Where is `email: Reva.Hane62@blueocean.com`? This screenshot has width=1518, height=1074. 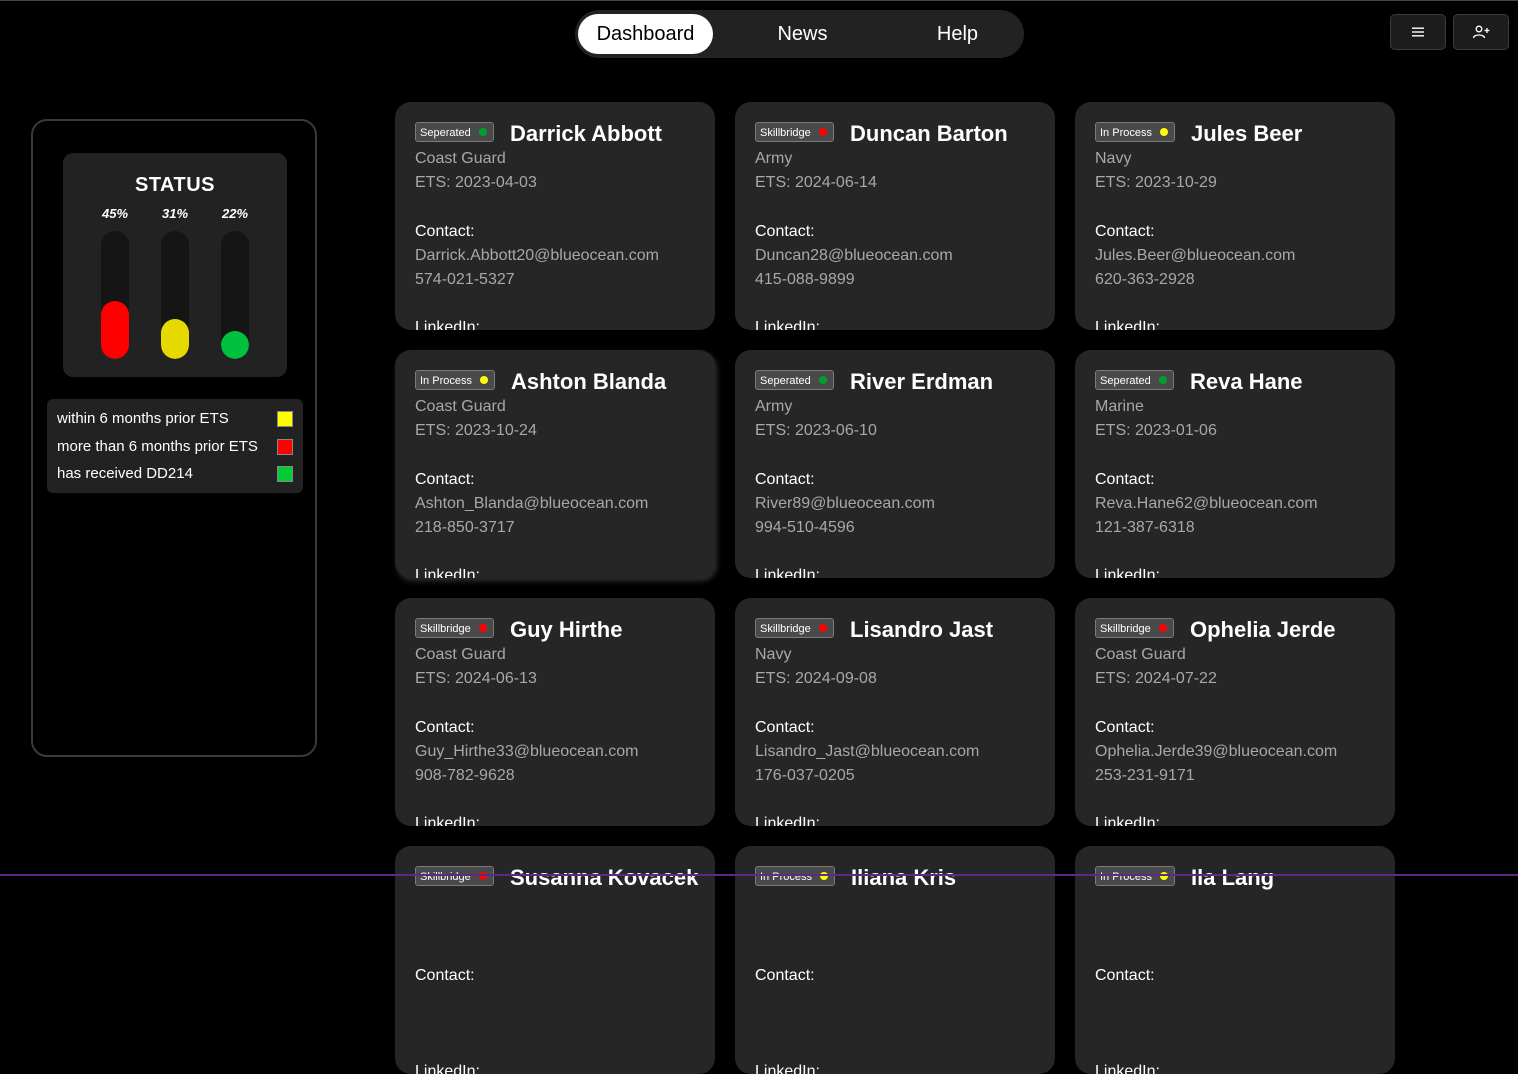 email: Reva.Hane62@blueocean.com is located at coordinates (1206, 504).